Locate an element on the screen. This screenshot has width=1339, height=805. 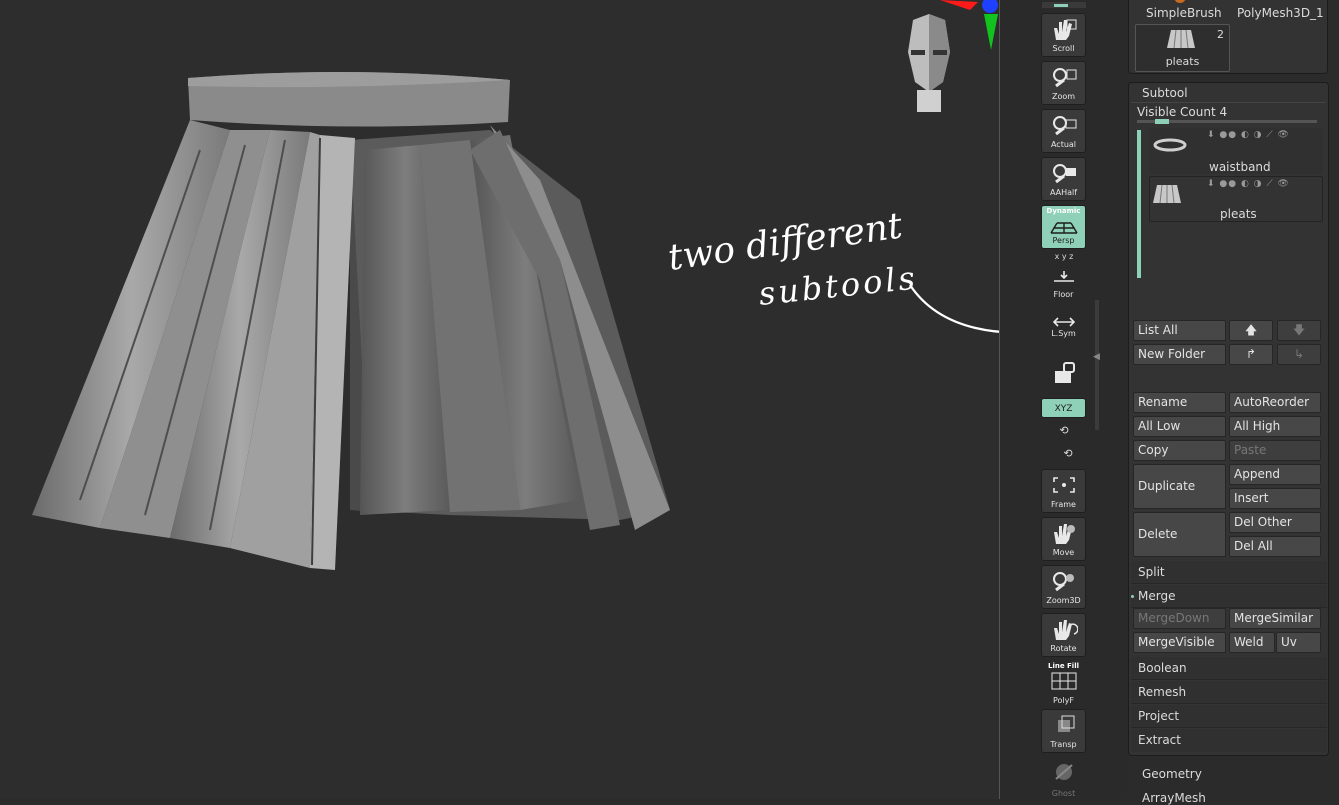
polymesh-label: PolyMesh3D_1 is located at coordinates (1280, 13).